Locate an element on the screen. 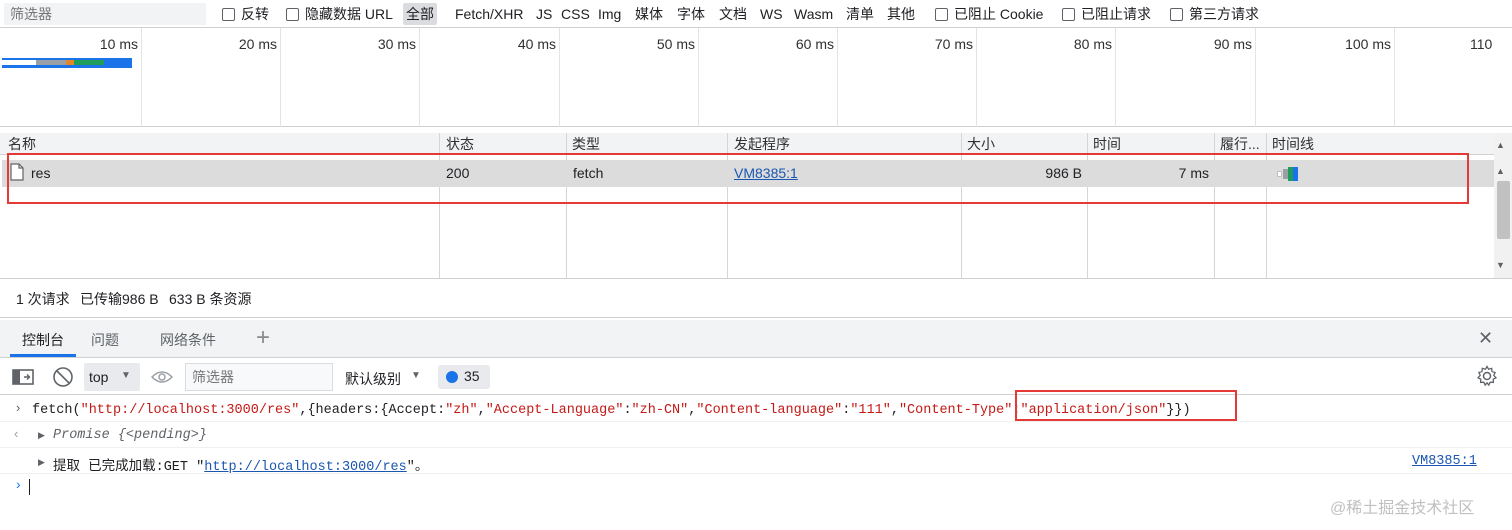  overview-tick: 80 ms is located at coordinates (1092, 44).